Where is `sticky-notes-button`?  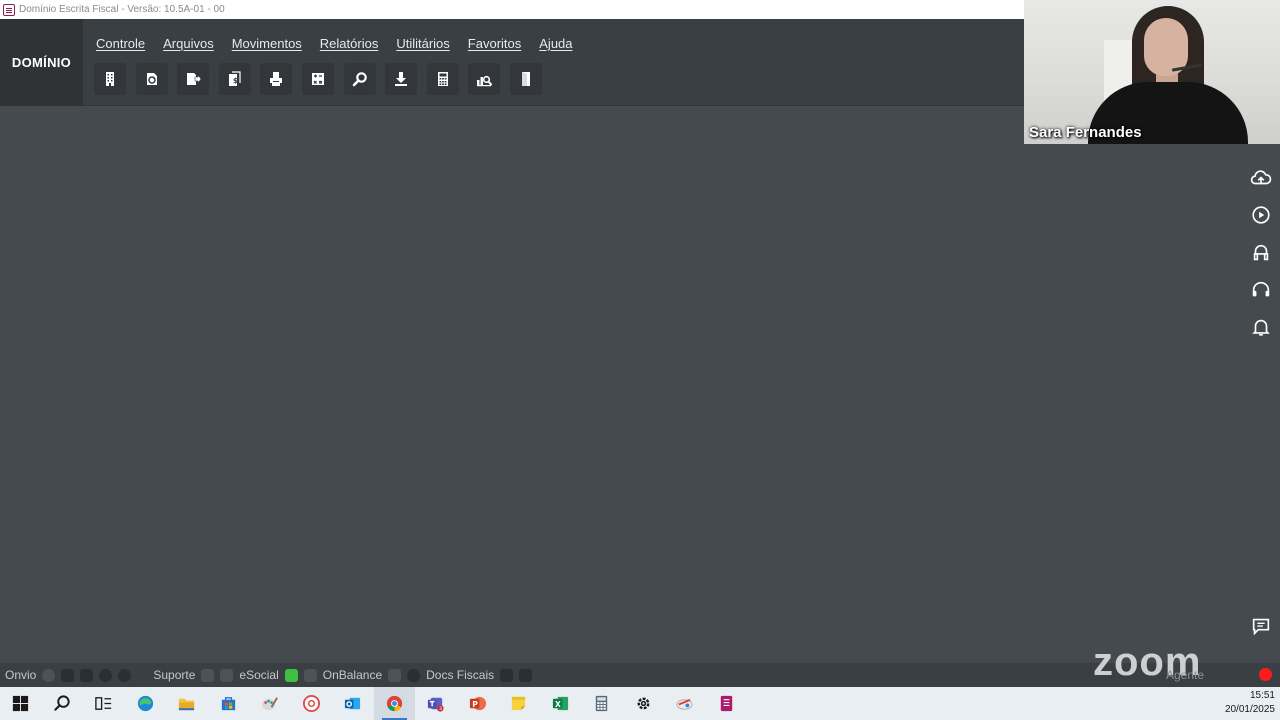
sticky-notes-button is located at coordinates (519, 703).